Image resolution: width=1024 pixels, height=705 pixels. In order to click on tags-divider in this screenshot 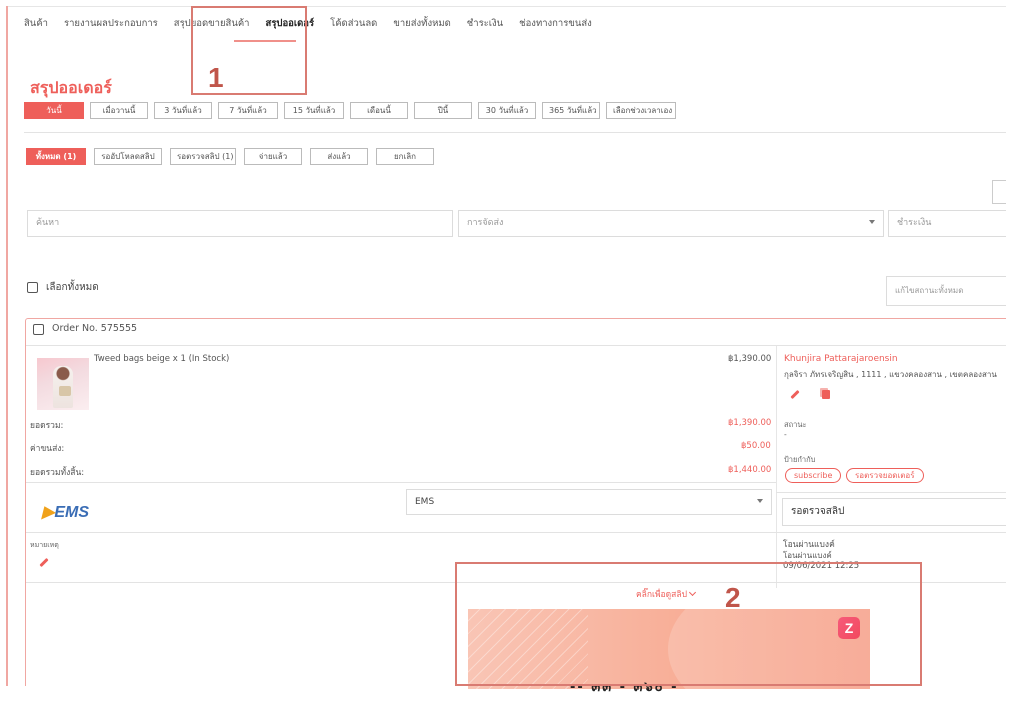, I will do `click(891, 492)`.